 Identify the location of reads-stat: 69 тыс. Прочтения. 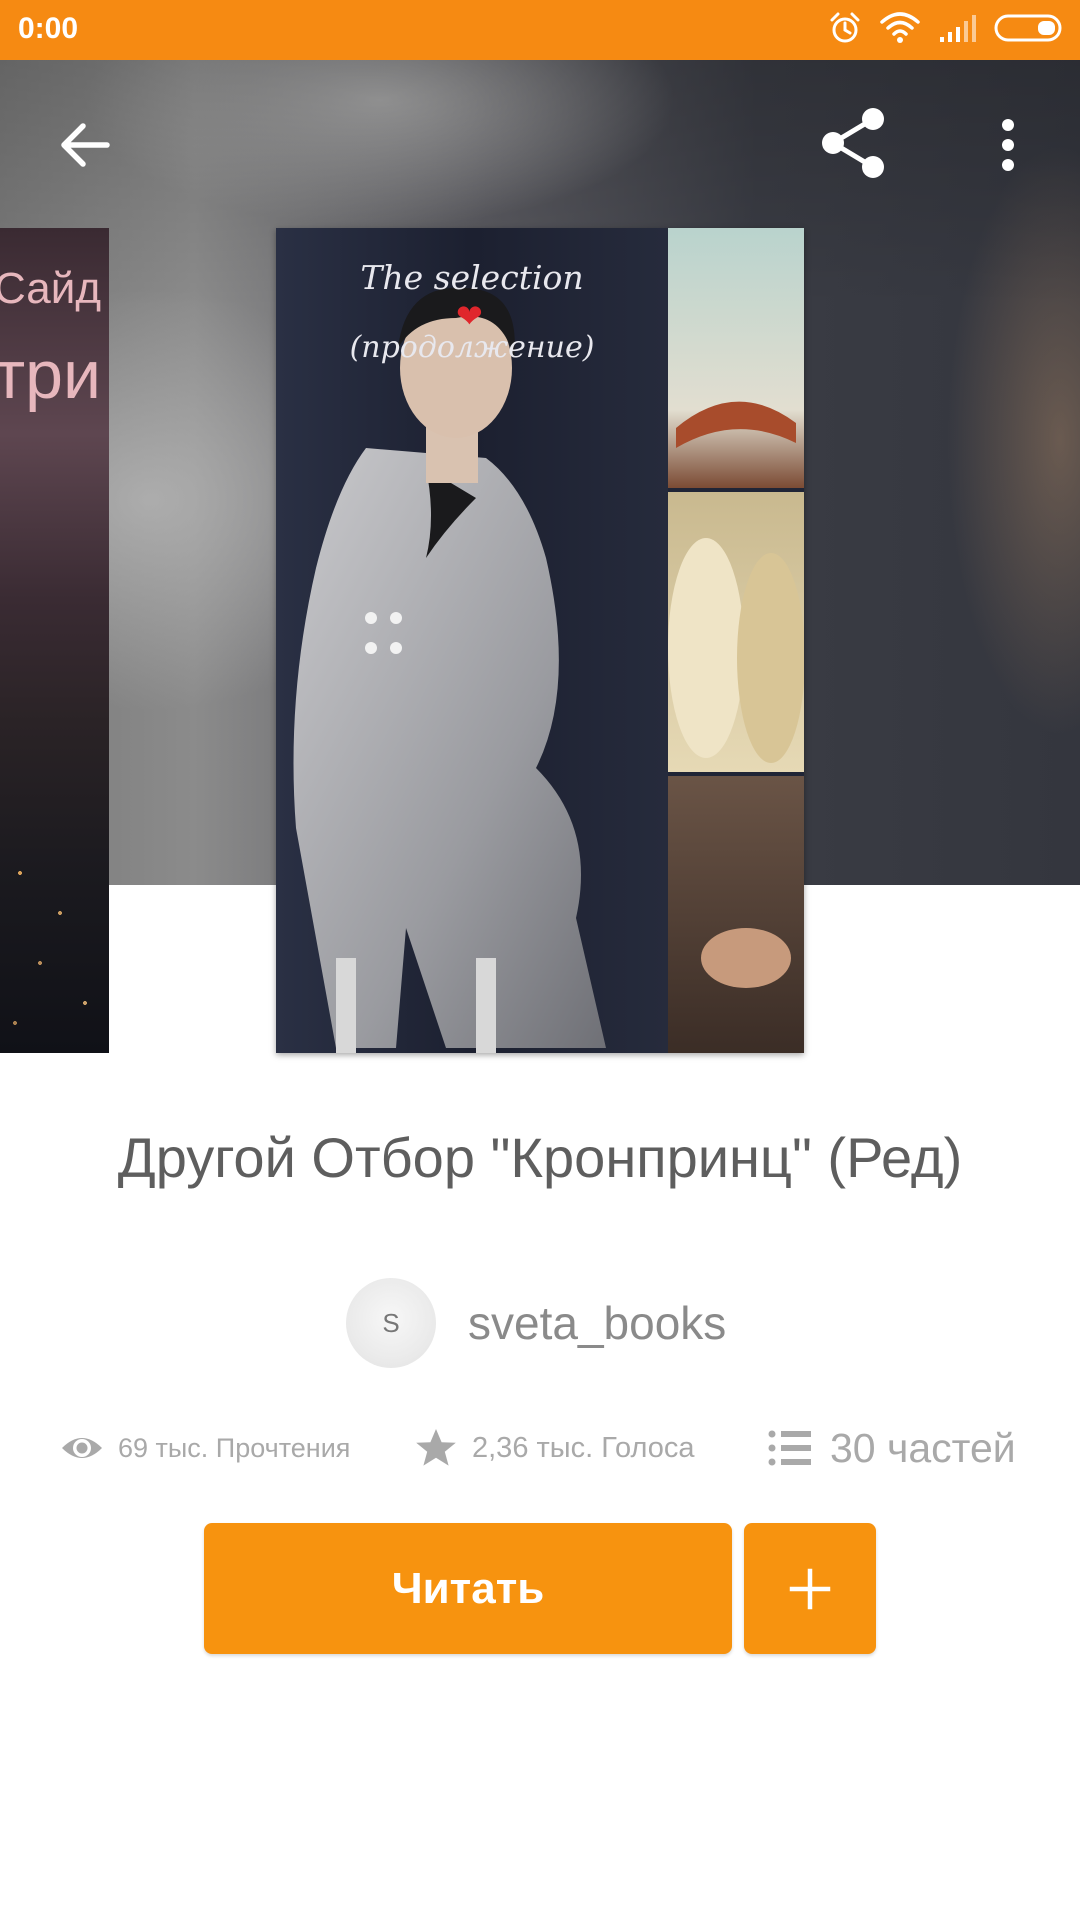
(205, 1448).